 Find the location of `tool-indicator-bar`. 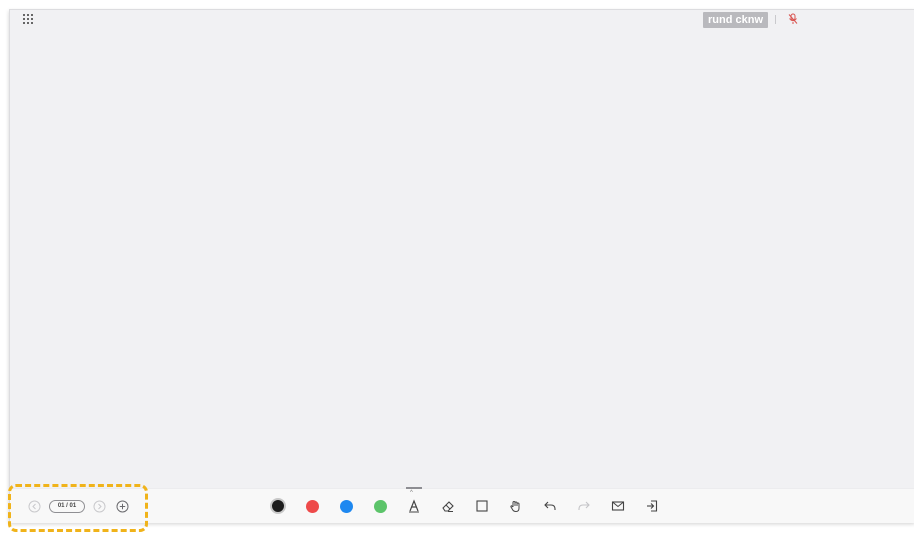

tool-indicator-bar is located at coordinates (414, 488).